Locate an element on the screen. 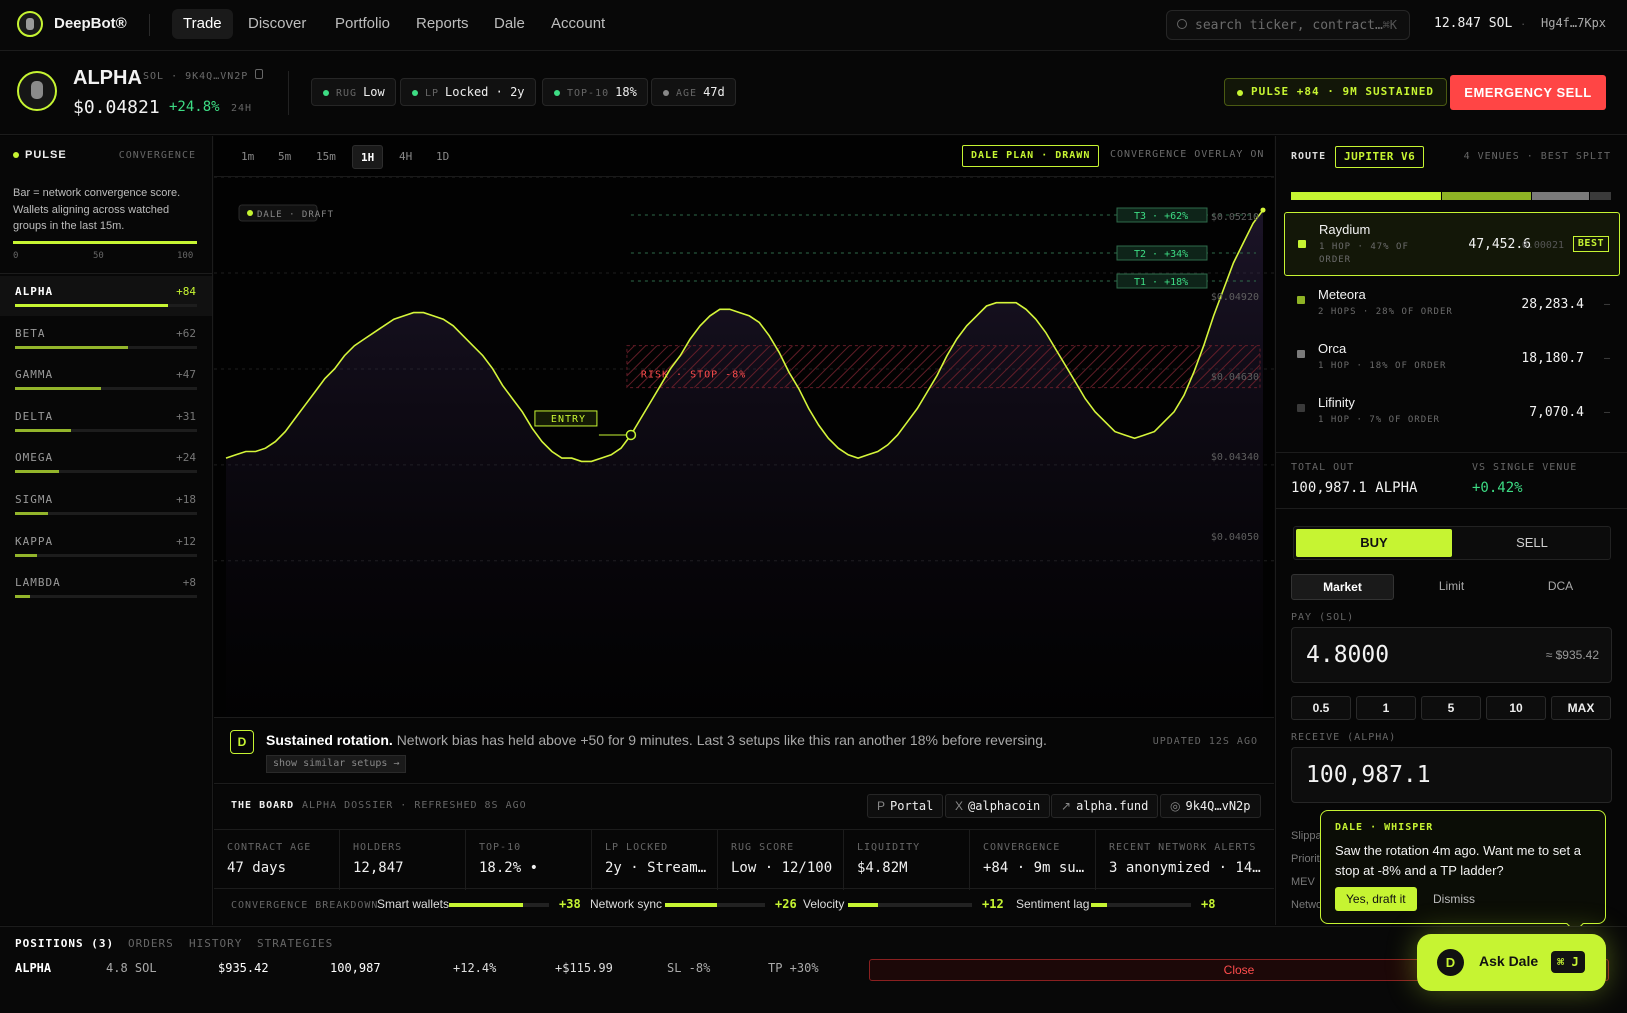  tab-strategies: STRATEGIES is located at coordinates (295, 943).